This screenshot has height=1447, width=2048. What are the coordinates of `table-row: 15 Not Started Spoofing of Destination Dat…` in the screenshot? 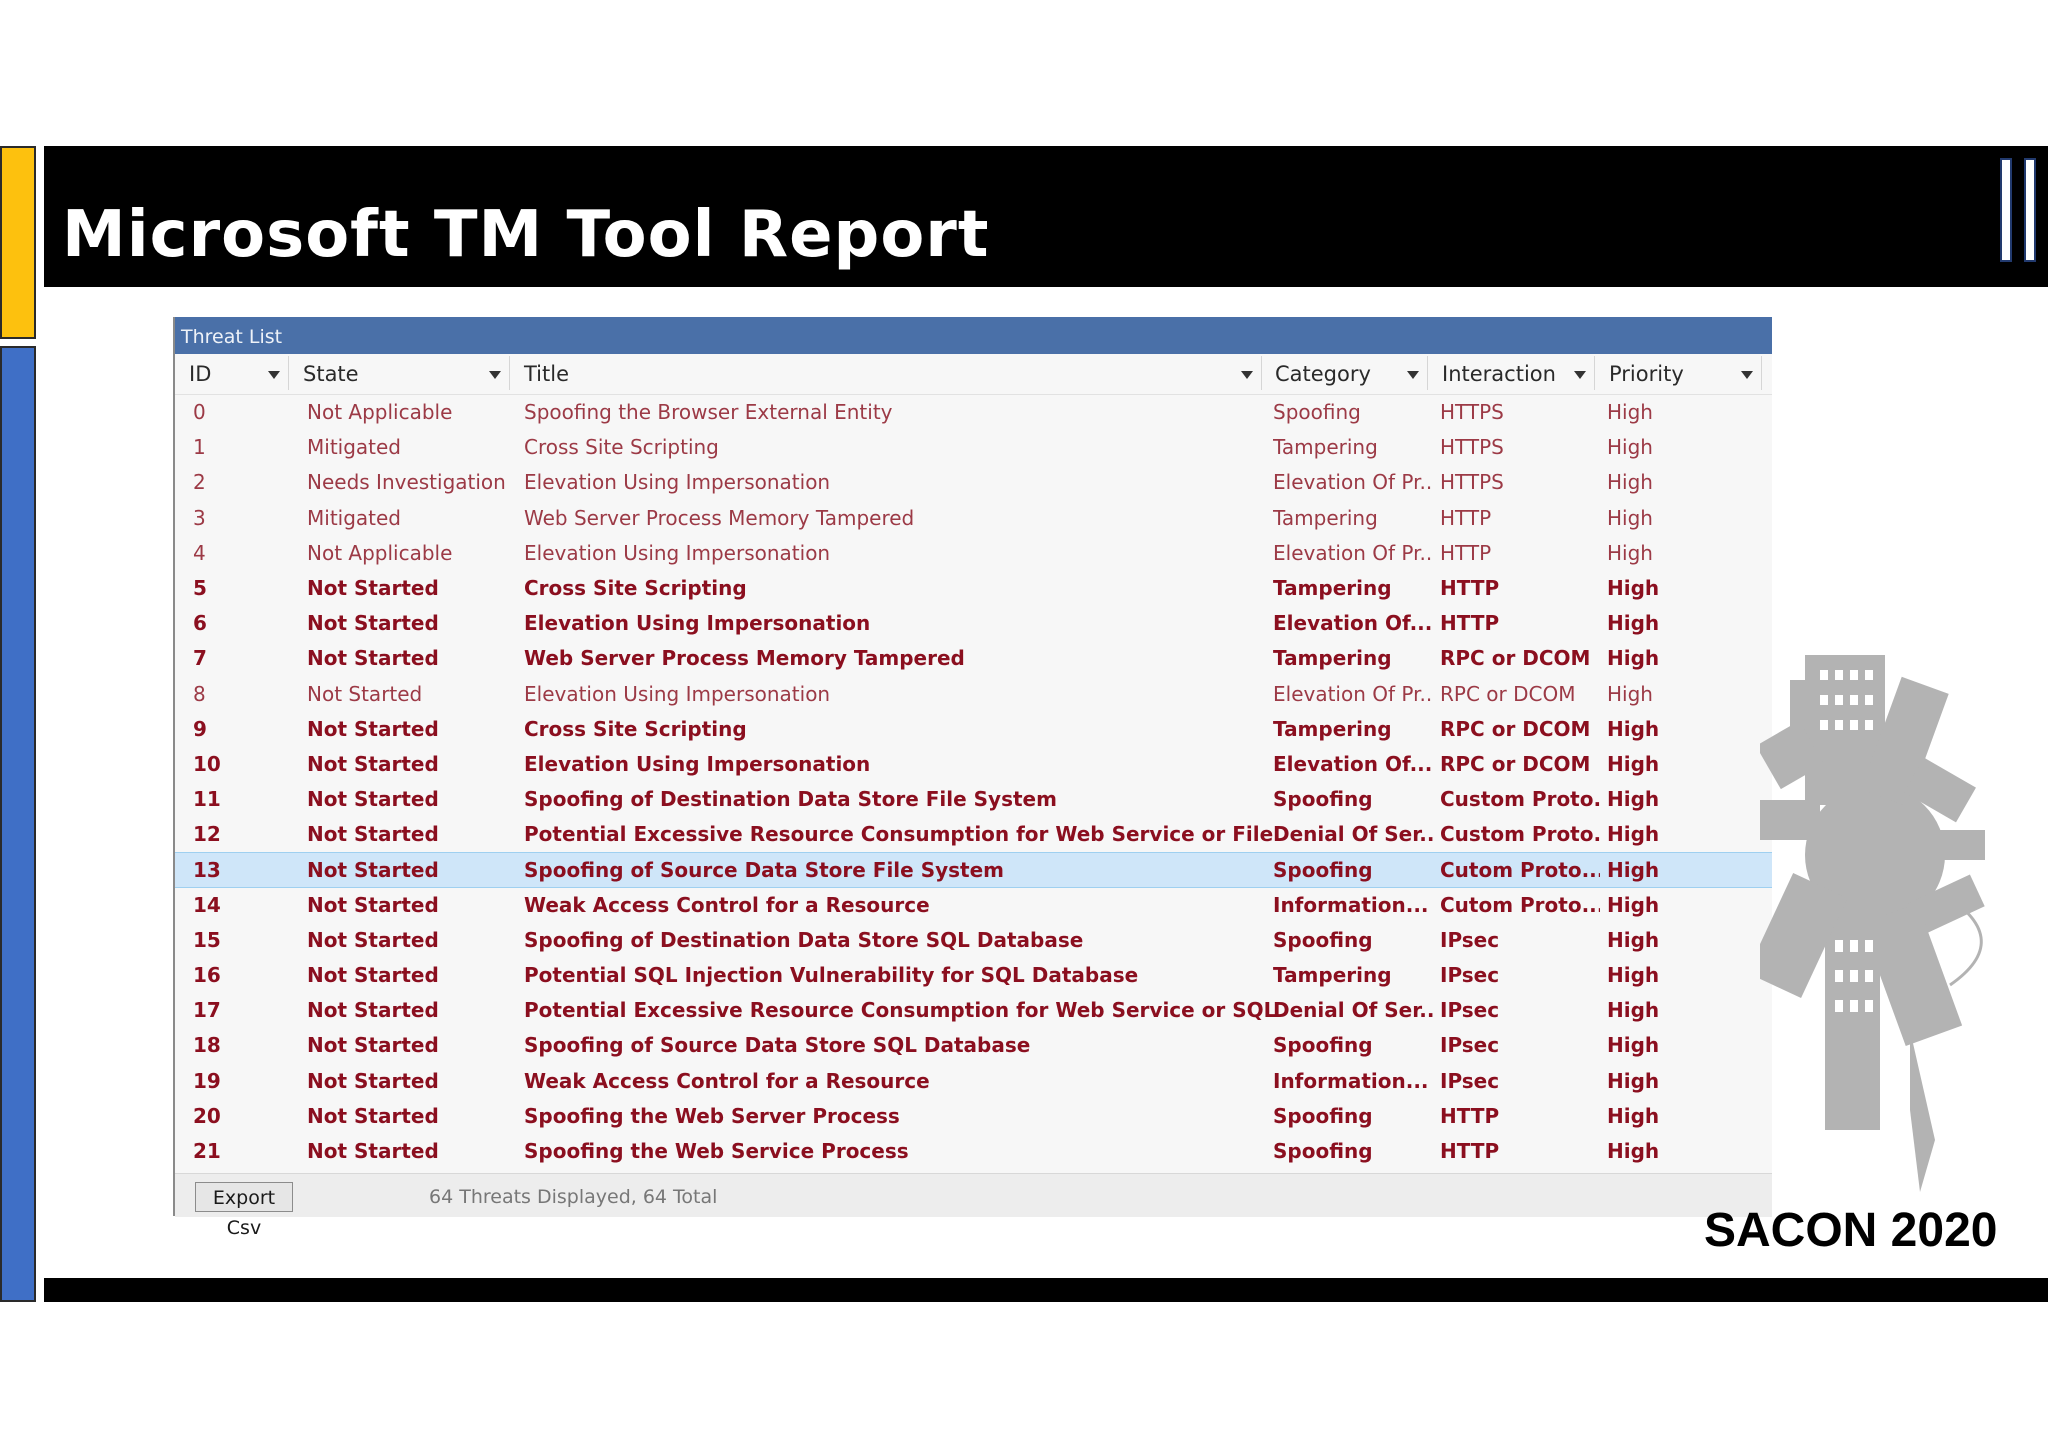 It's located at (973, 940).